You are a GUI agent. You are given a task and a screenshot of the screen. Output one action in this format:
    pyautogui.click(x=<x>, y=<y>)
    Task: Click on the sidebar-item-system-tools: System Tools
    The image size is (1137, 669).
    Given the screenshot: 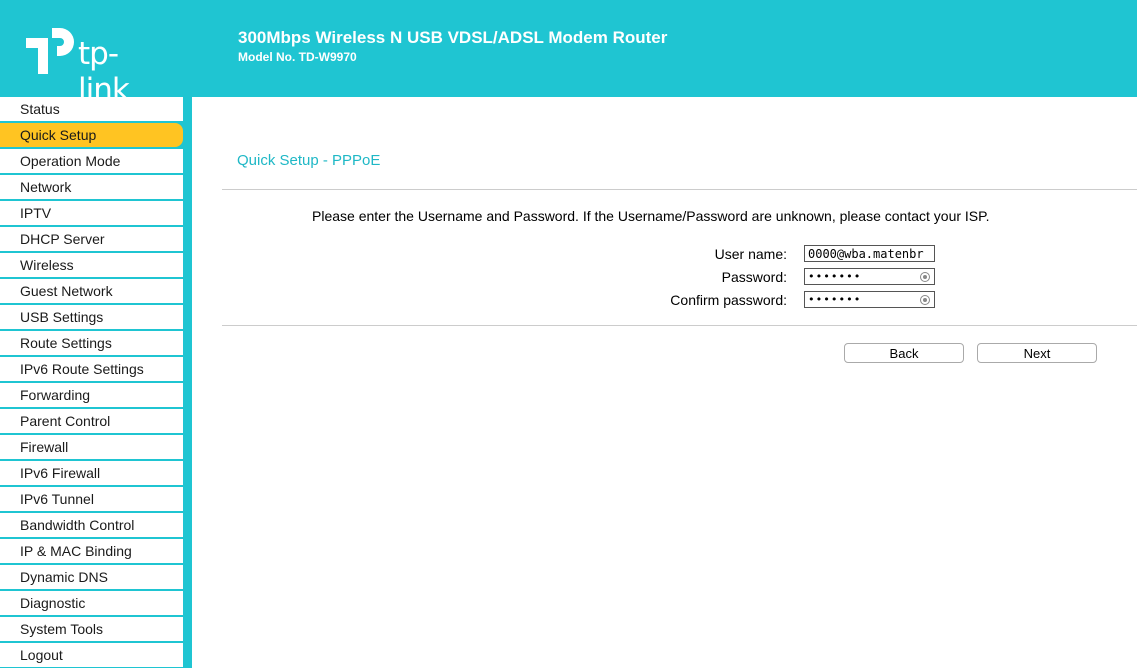 What is the action you would take?
    pyautogui.click(x=91, y=629)
    